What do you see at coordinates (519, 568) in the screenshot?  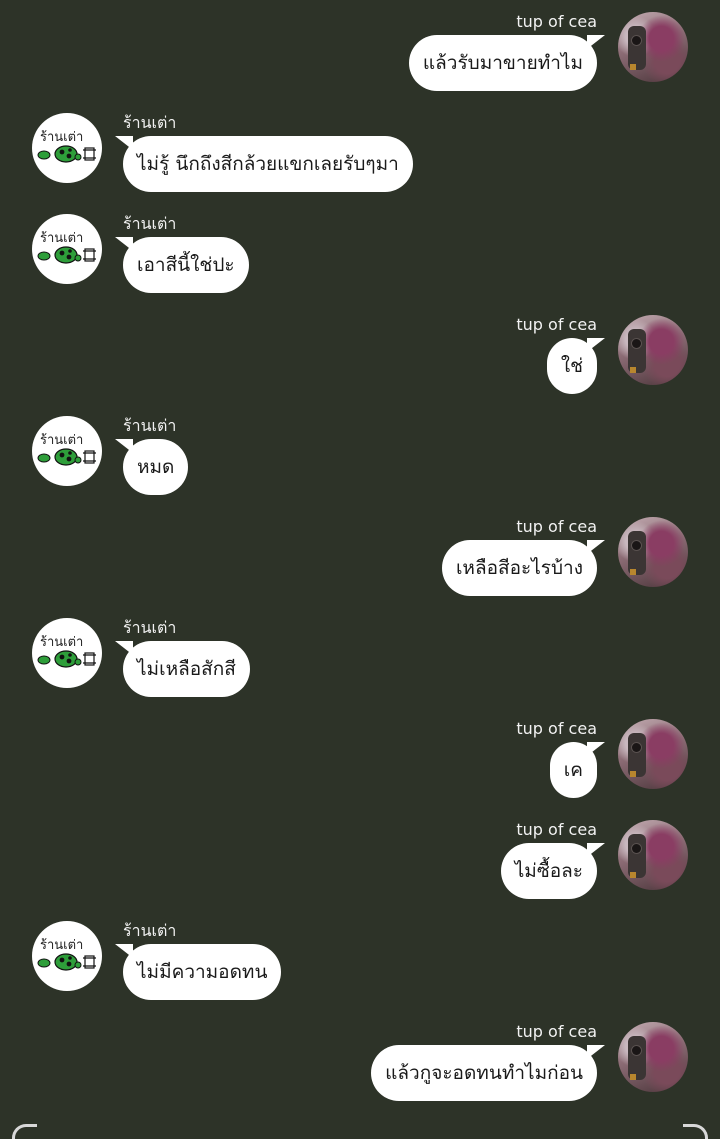 I see `message-bubble: เหลือสีอะไรบ้าง` at bounding box center [519, 568].